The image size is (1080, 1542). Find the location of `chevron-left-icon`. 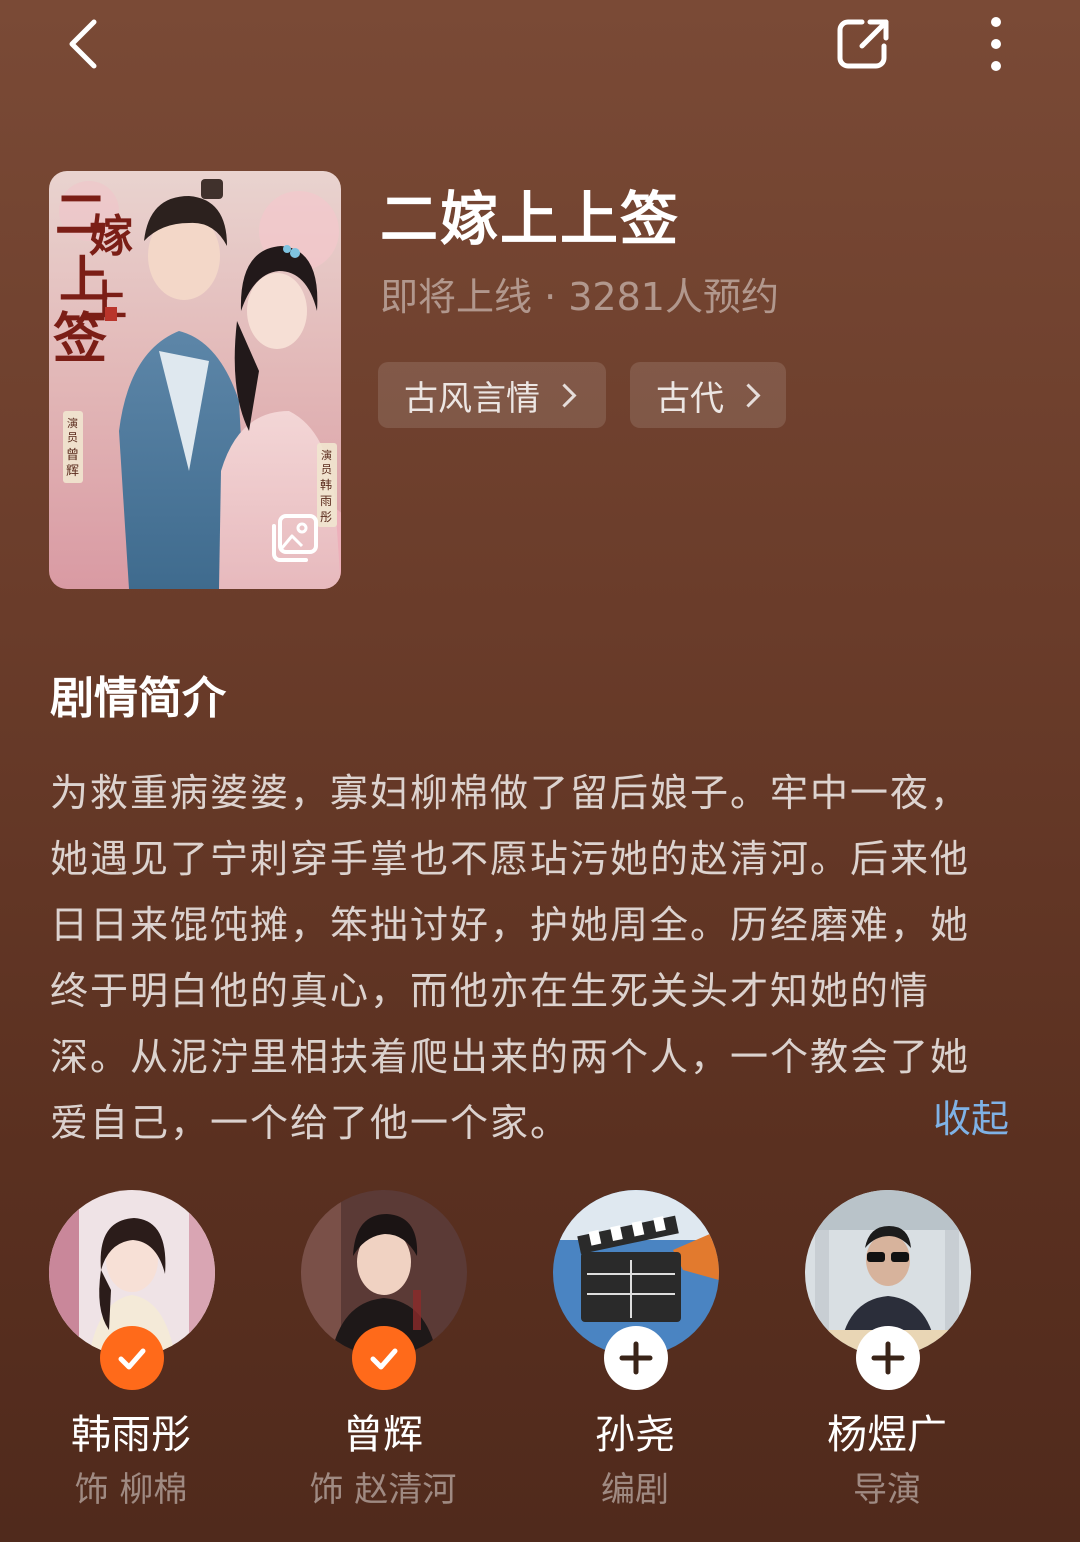

chevron-left-icon is located at coordinates (83, 44).